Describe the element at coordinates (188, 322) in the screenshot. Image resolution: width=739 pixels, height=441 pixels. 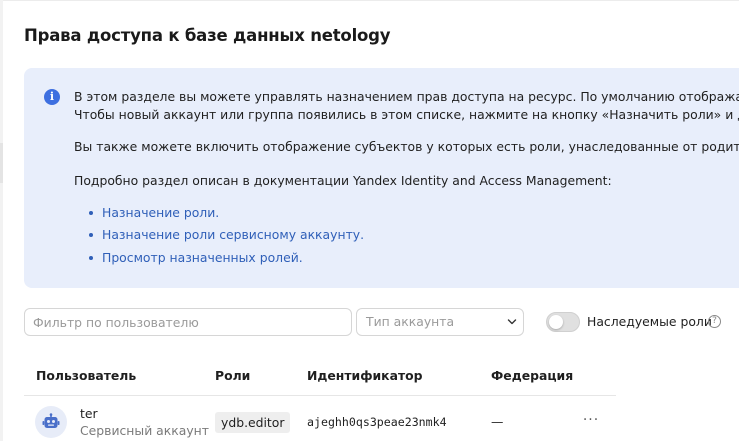
I see `user-filter-input` at that location.